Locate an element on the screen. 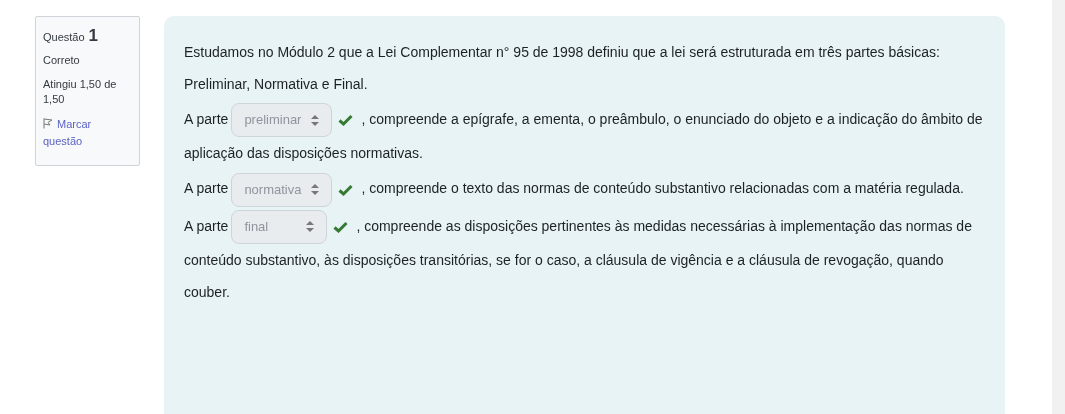  grade-text: Atingiu 1,50 de 1,50 is located at coordinates (80, 91).